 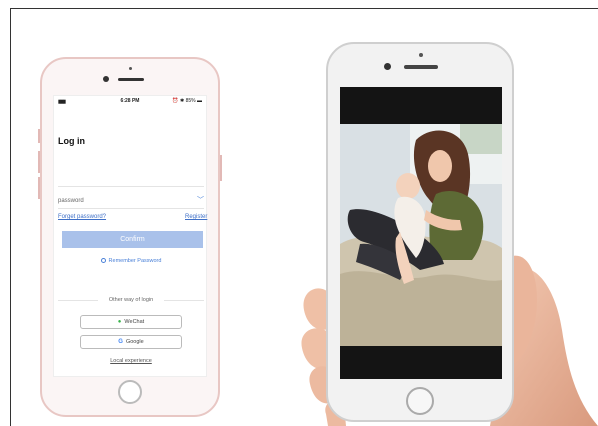 I want to click on phone-left-volume-up, so click(x=39, y=162).